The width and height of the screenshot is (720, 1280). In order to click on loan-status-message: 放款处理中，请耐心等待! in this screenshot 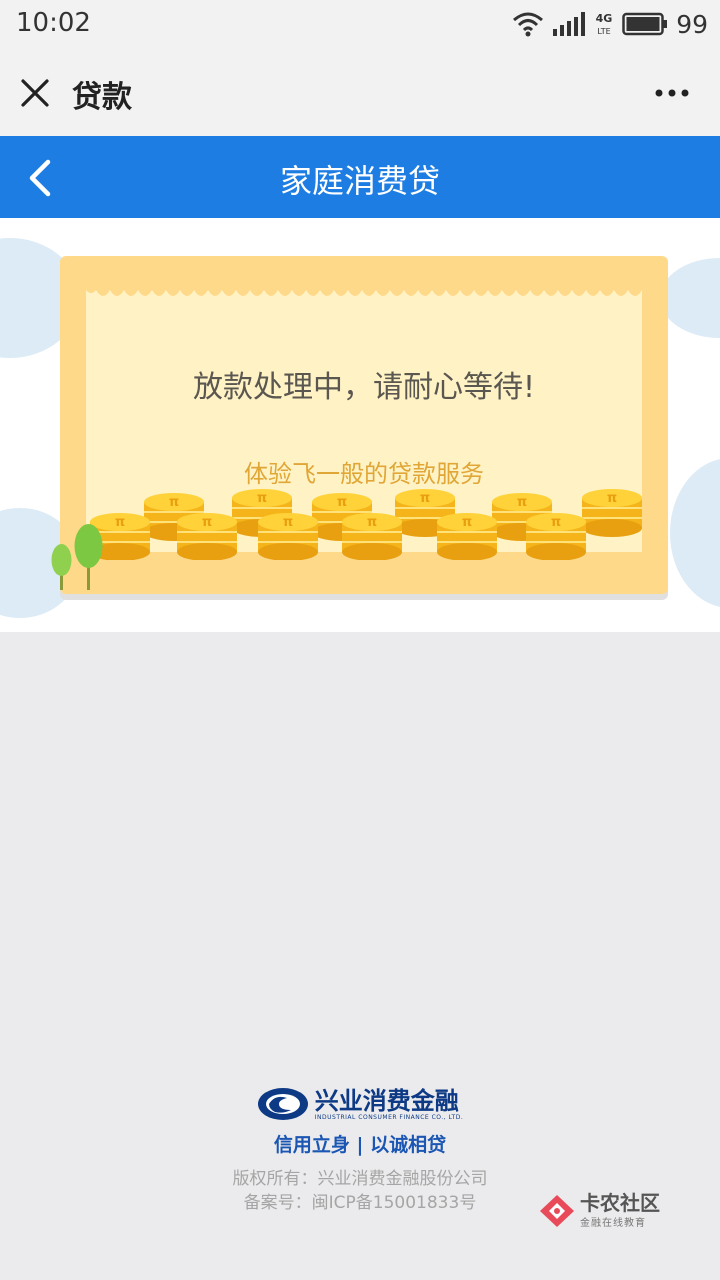, I will do `click(364, 387)`.